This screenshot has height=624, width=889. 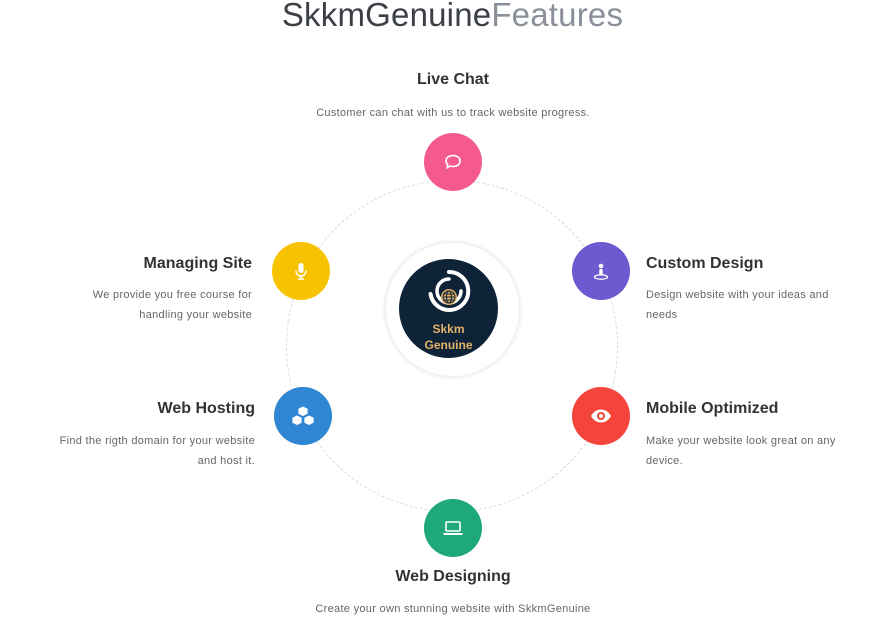 I want to click on mobile-optimized-node, so click(x=601, y=416).